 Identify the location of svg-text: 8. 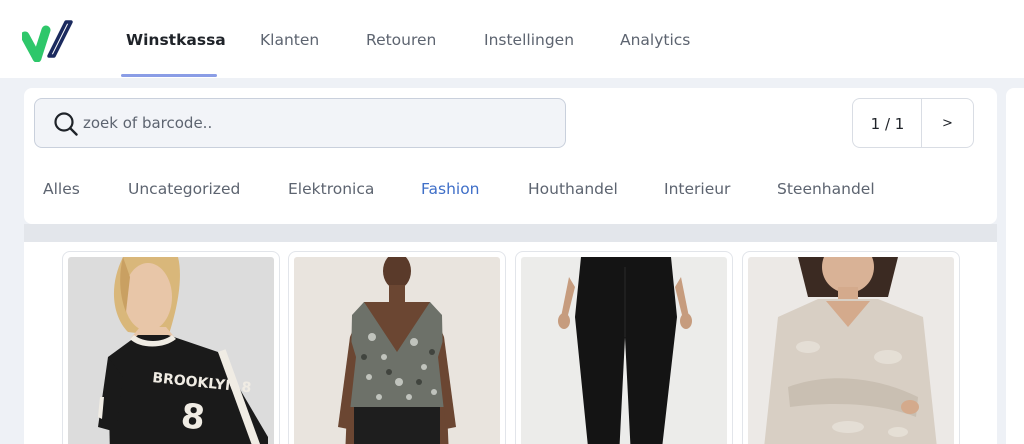
(193, 417).